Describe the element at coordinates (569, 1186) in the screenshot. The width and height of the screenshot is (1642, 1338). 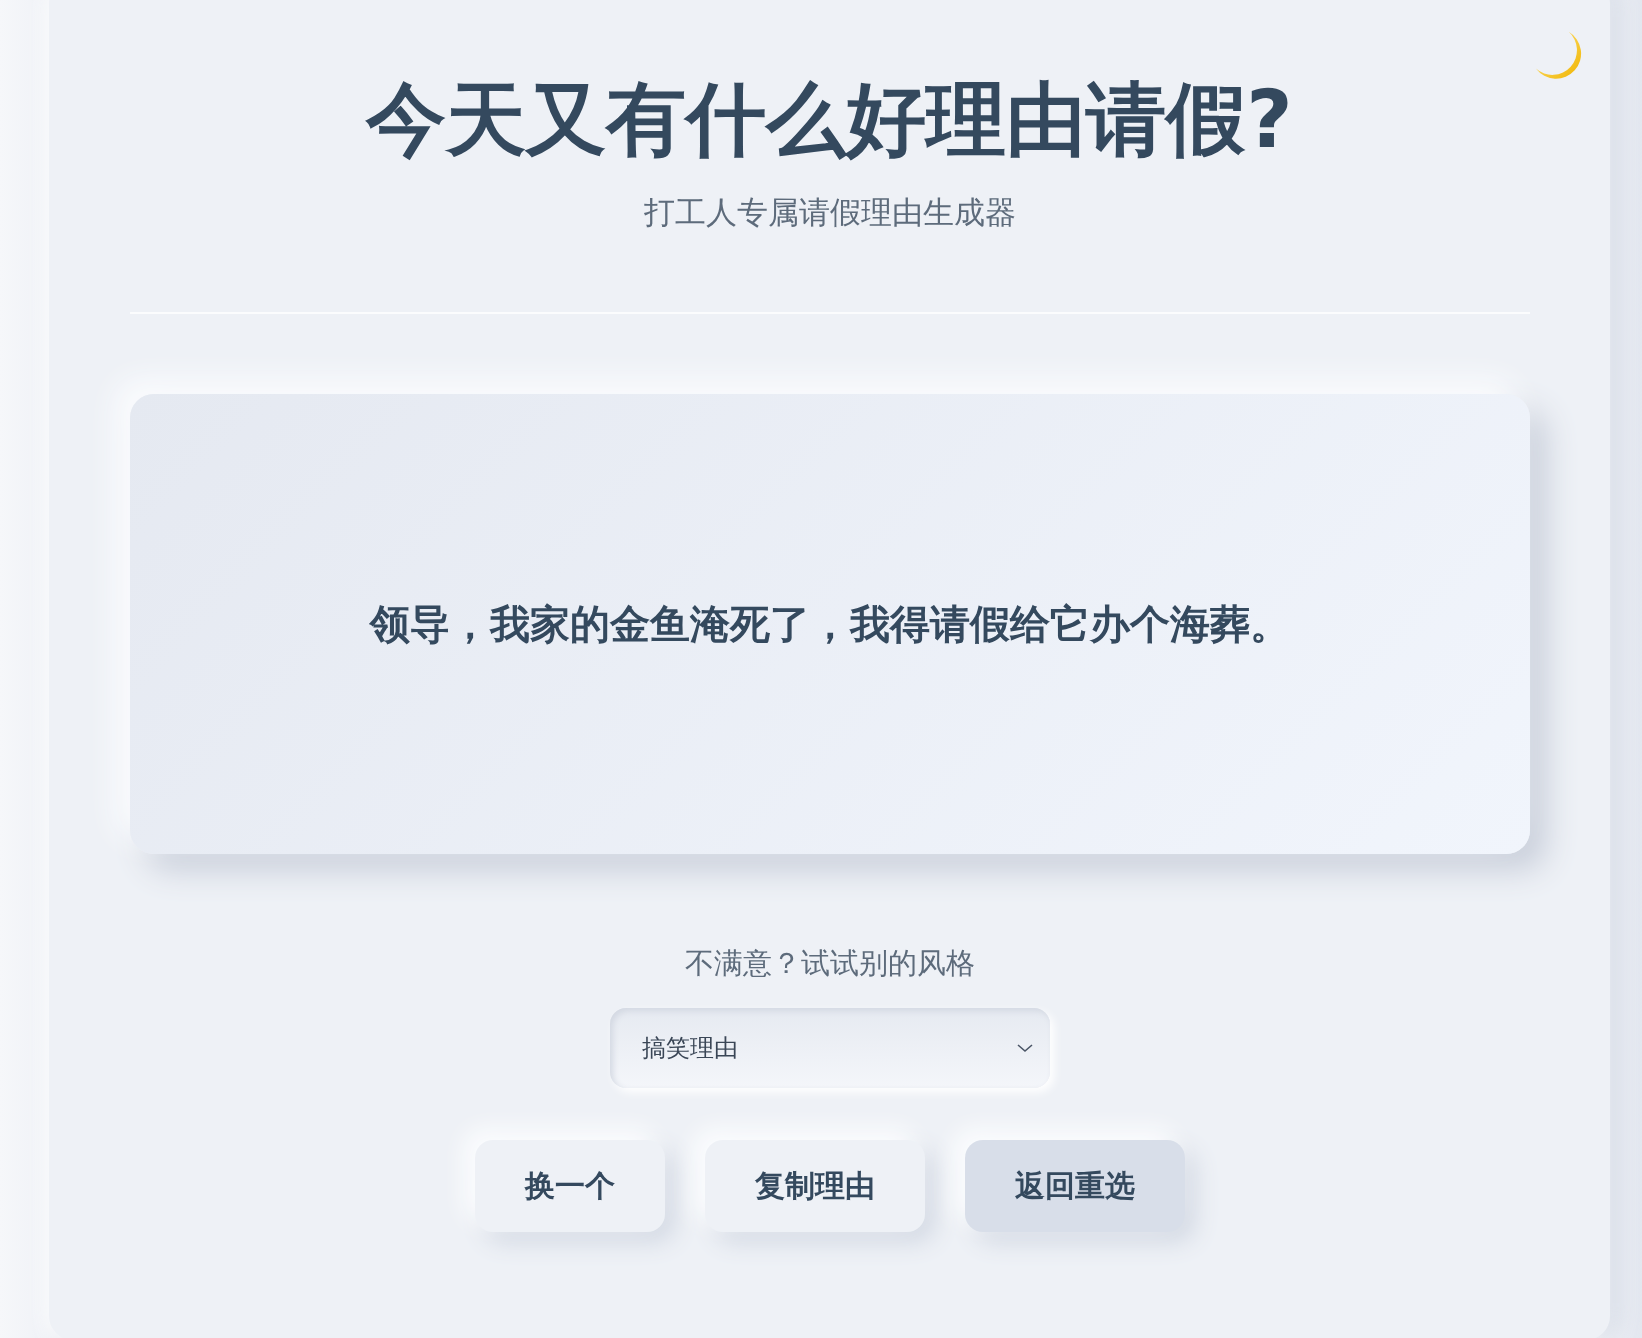
I see `action-button: 换一个` at that location.